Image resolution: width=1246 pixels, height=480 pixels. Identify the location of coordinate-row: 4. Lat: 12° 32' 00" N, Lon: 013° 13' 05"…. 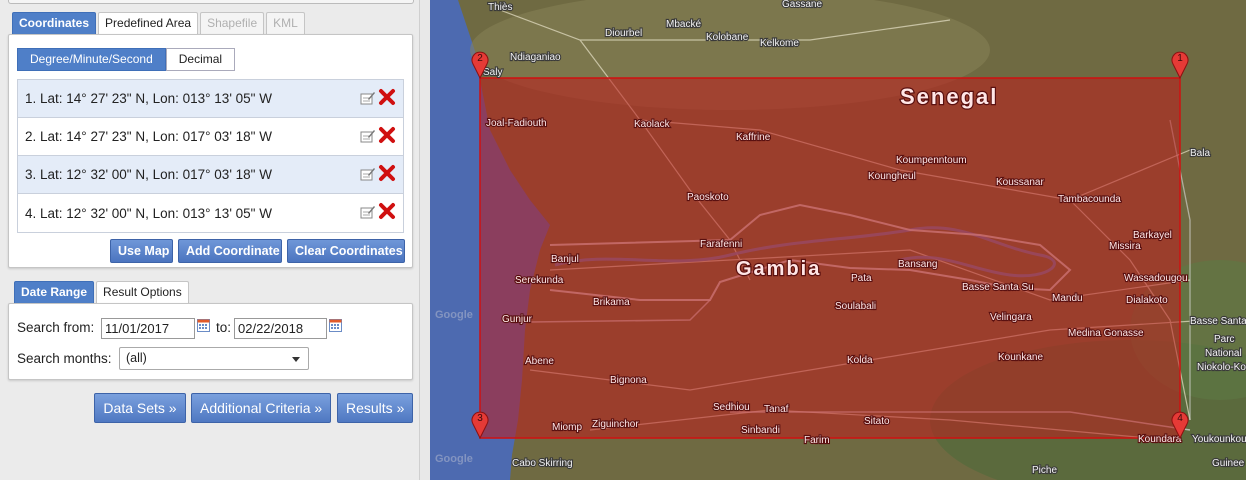
(210, 213).